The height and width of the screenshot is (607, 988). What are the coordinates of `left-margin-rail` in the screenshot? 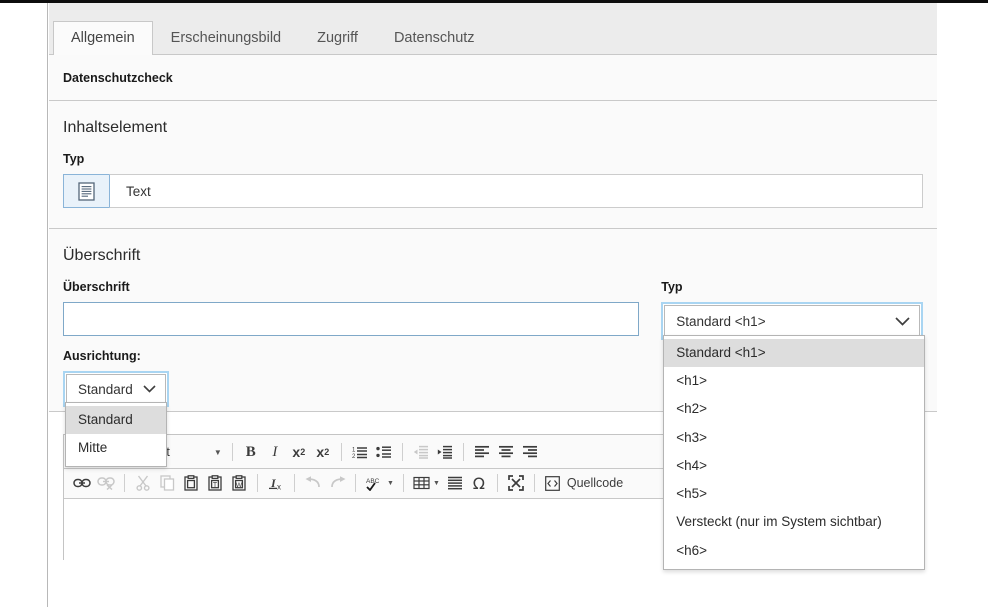 It's located at (24, 305).